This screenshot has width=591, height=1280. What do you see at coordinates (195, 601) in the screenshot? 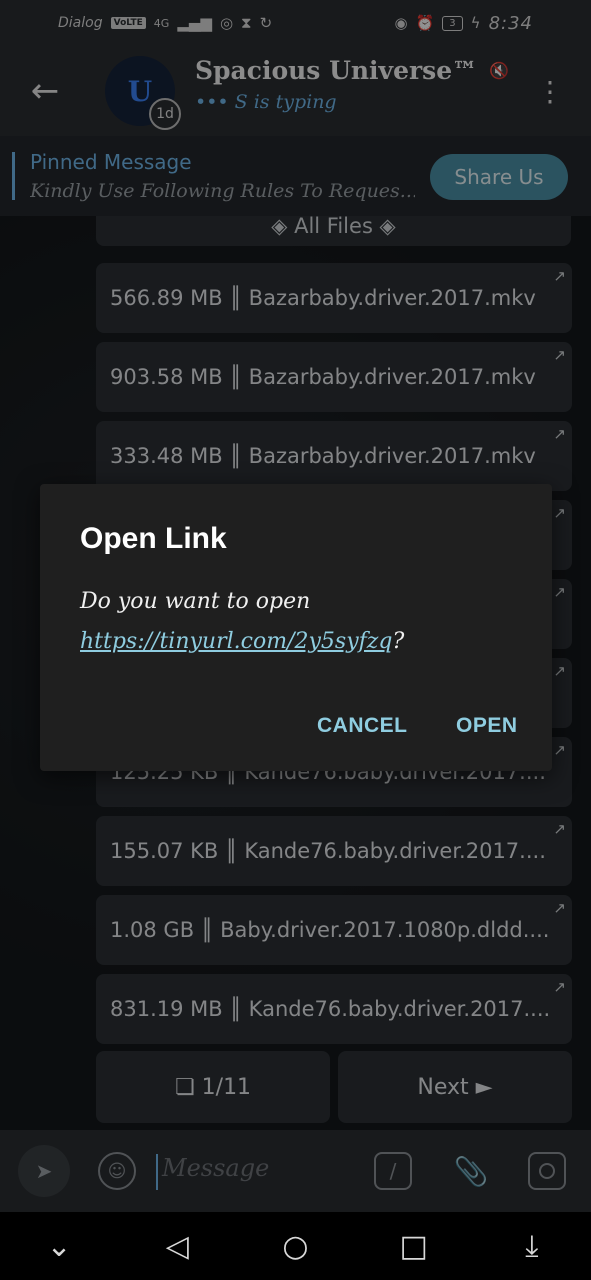
I see `dialog-prompt: Do you want to open` at bounding box center [195, 601].